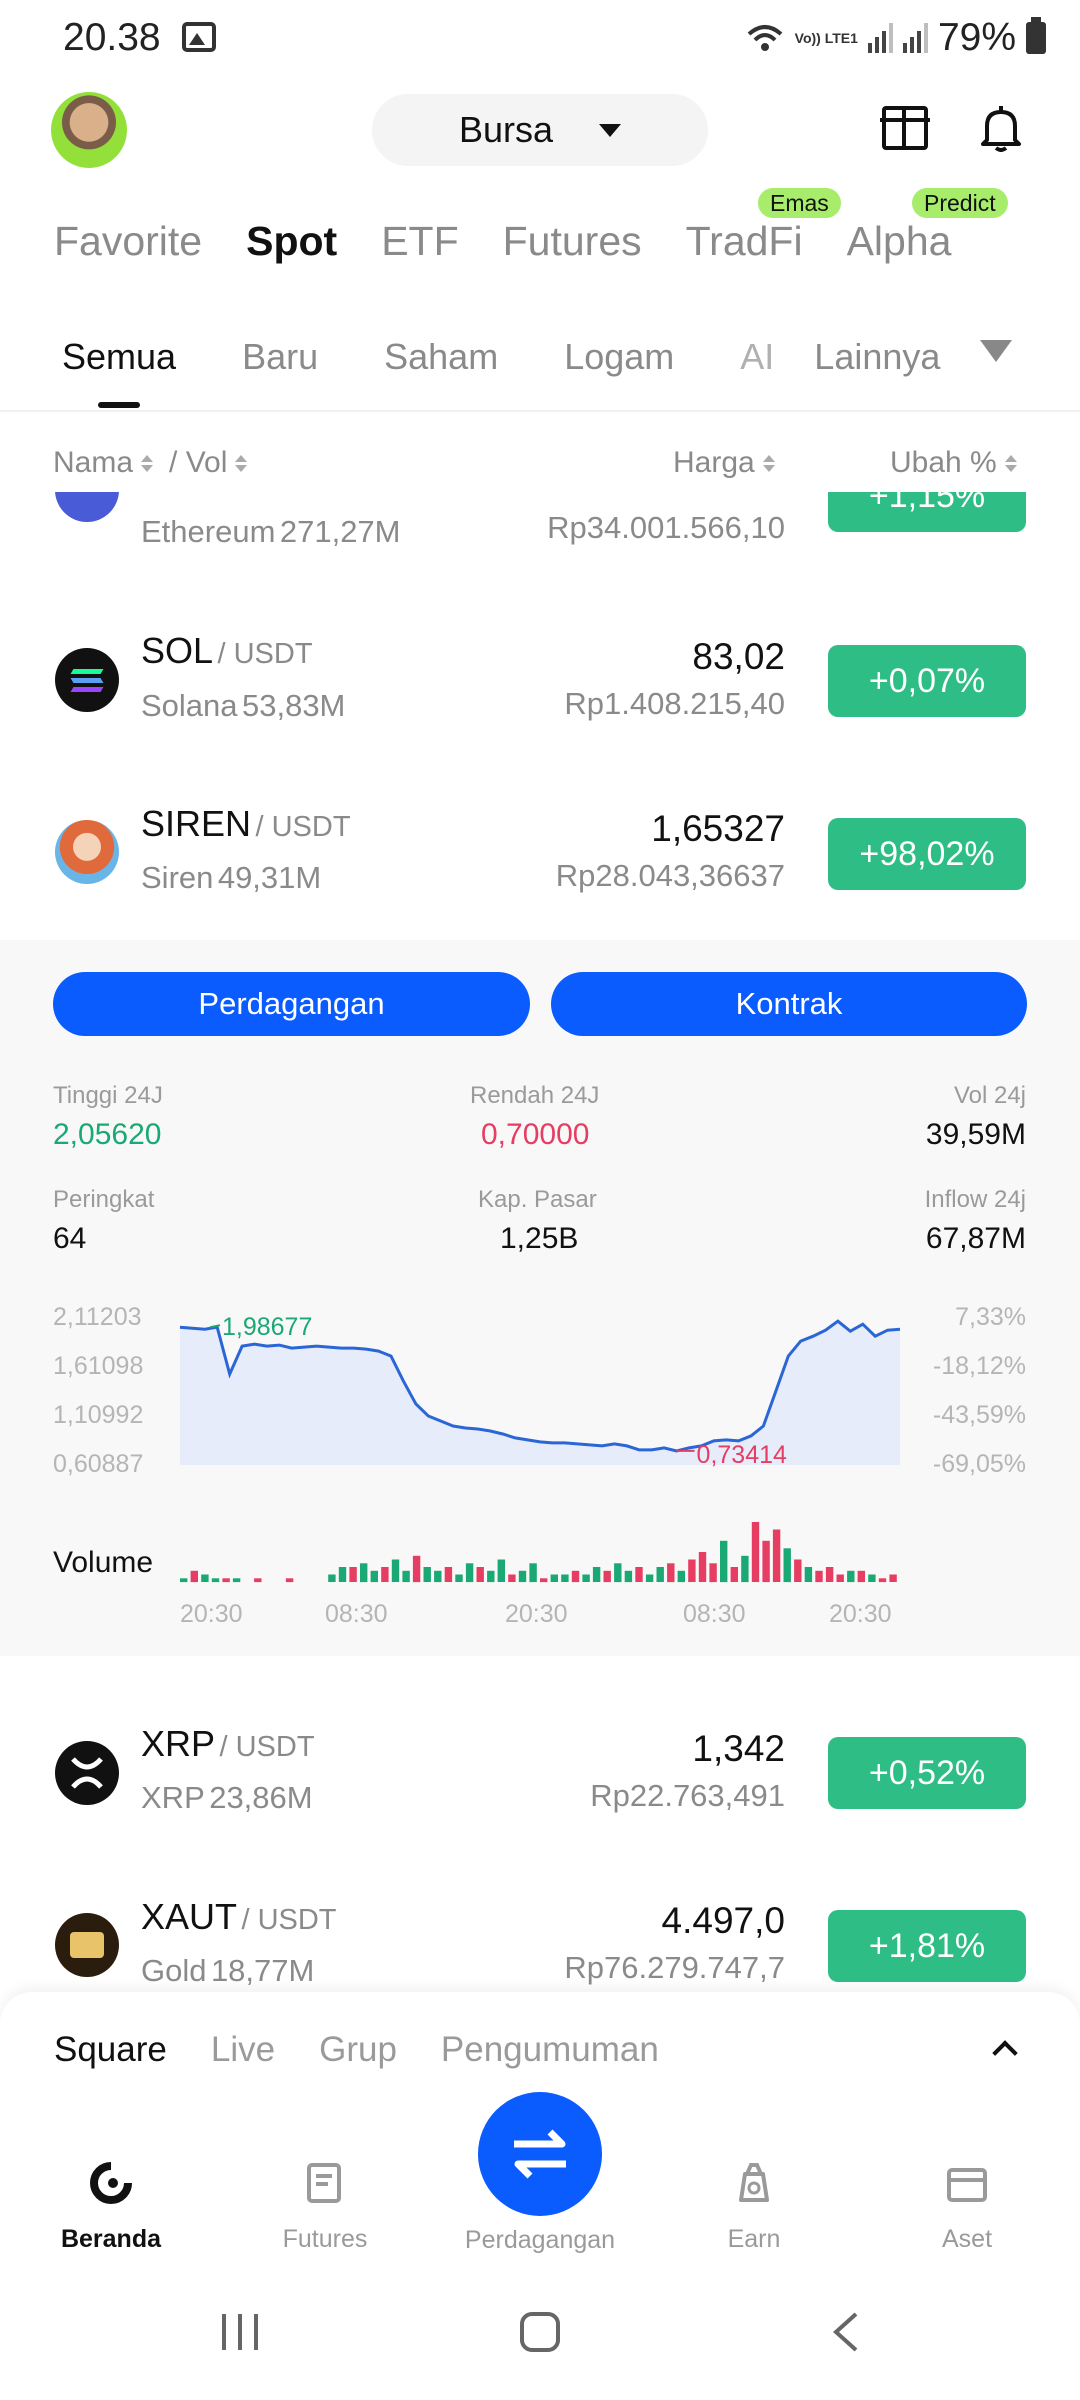 Image resolution: width=1080 pixels, height=2400 pixels. I want to click on high-24h-label: Tinggi 24J, so click(108, 1095).